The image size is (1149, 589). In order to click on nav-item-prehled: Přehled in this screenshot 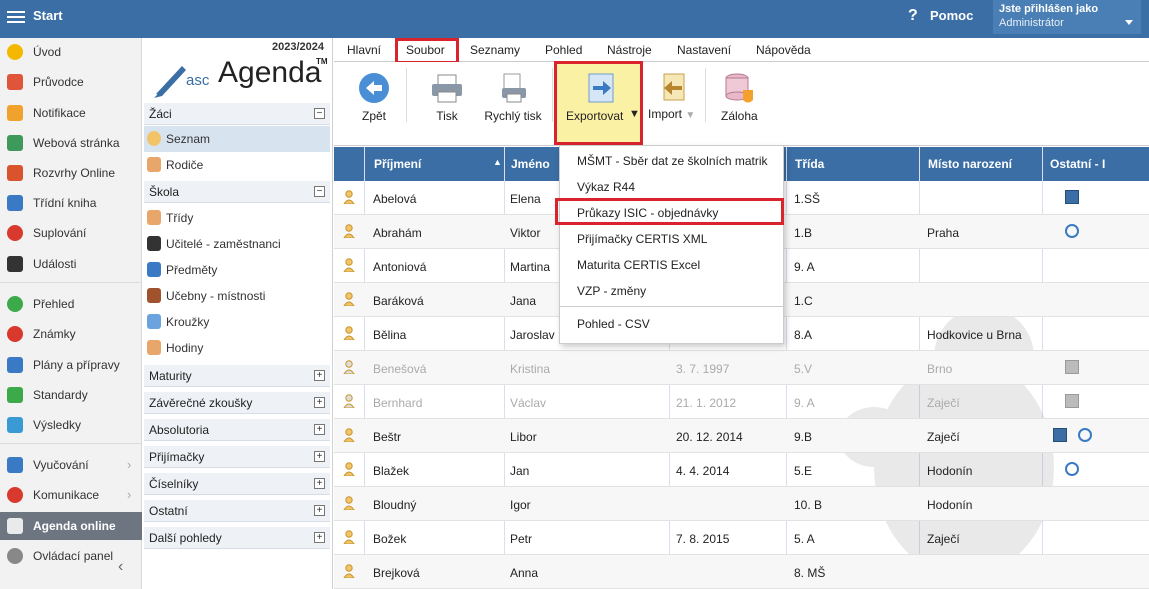, I will do `click(71, 304)`.